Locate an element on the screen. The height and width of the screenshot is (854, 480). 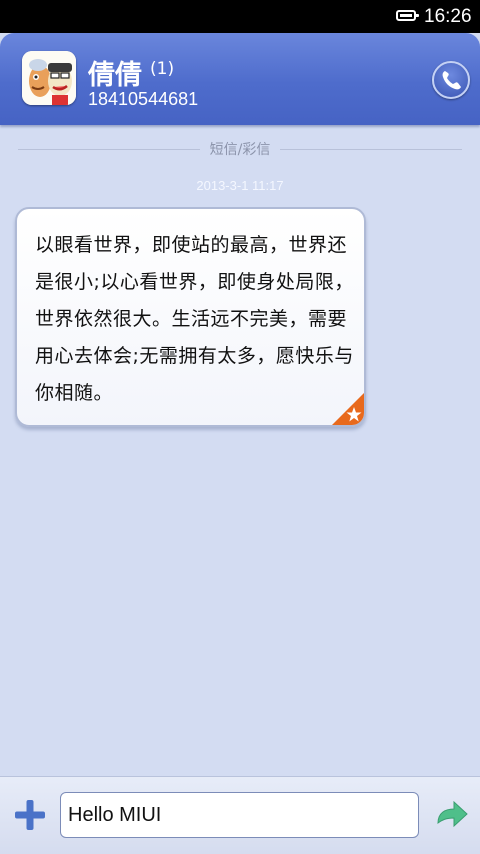
message-input: Hello MIUI is located at coordinates (239, 815).